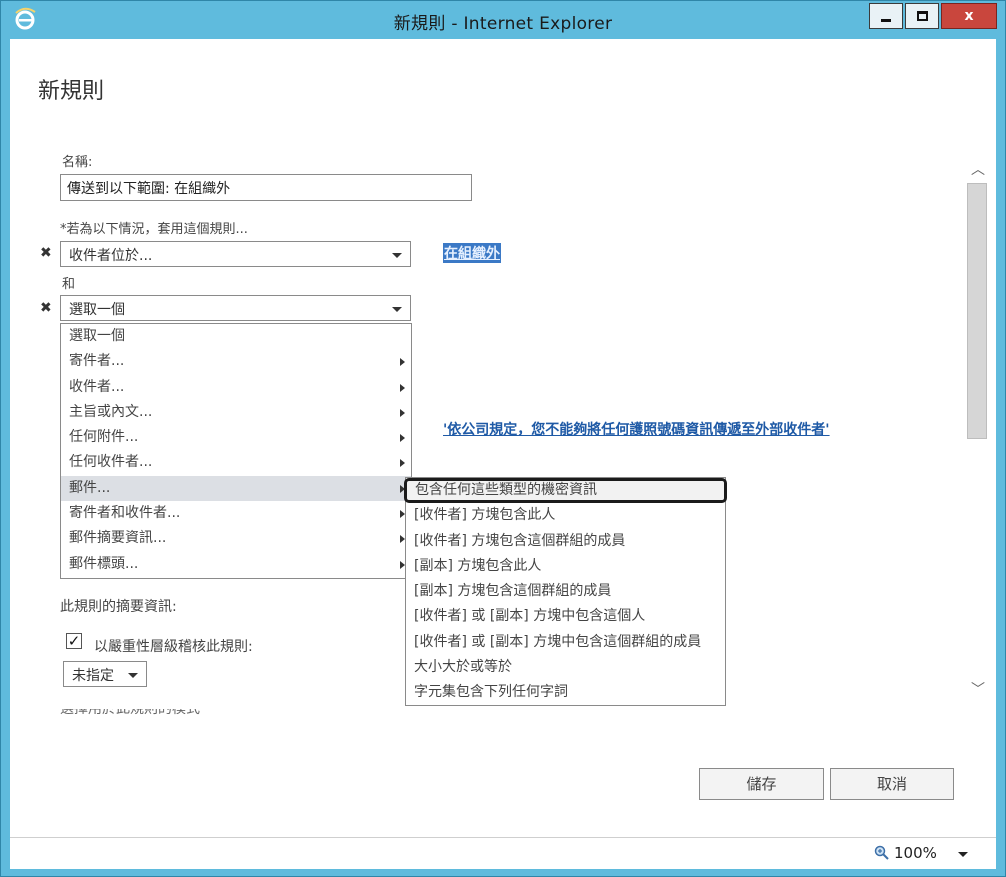  Describe the element at coordinates (881, 852) in the screenshot. I see `magnifier-icon` at that location.